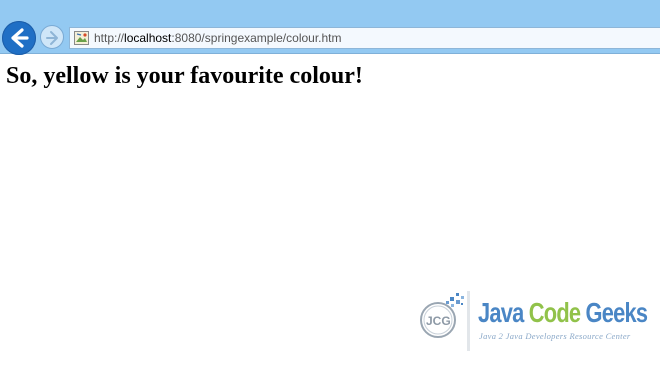  I want to click on toolbar-divider, so click(330, 53).